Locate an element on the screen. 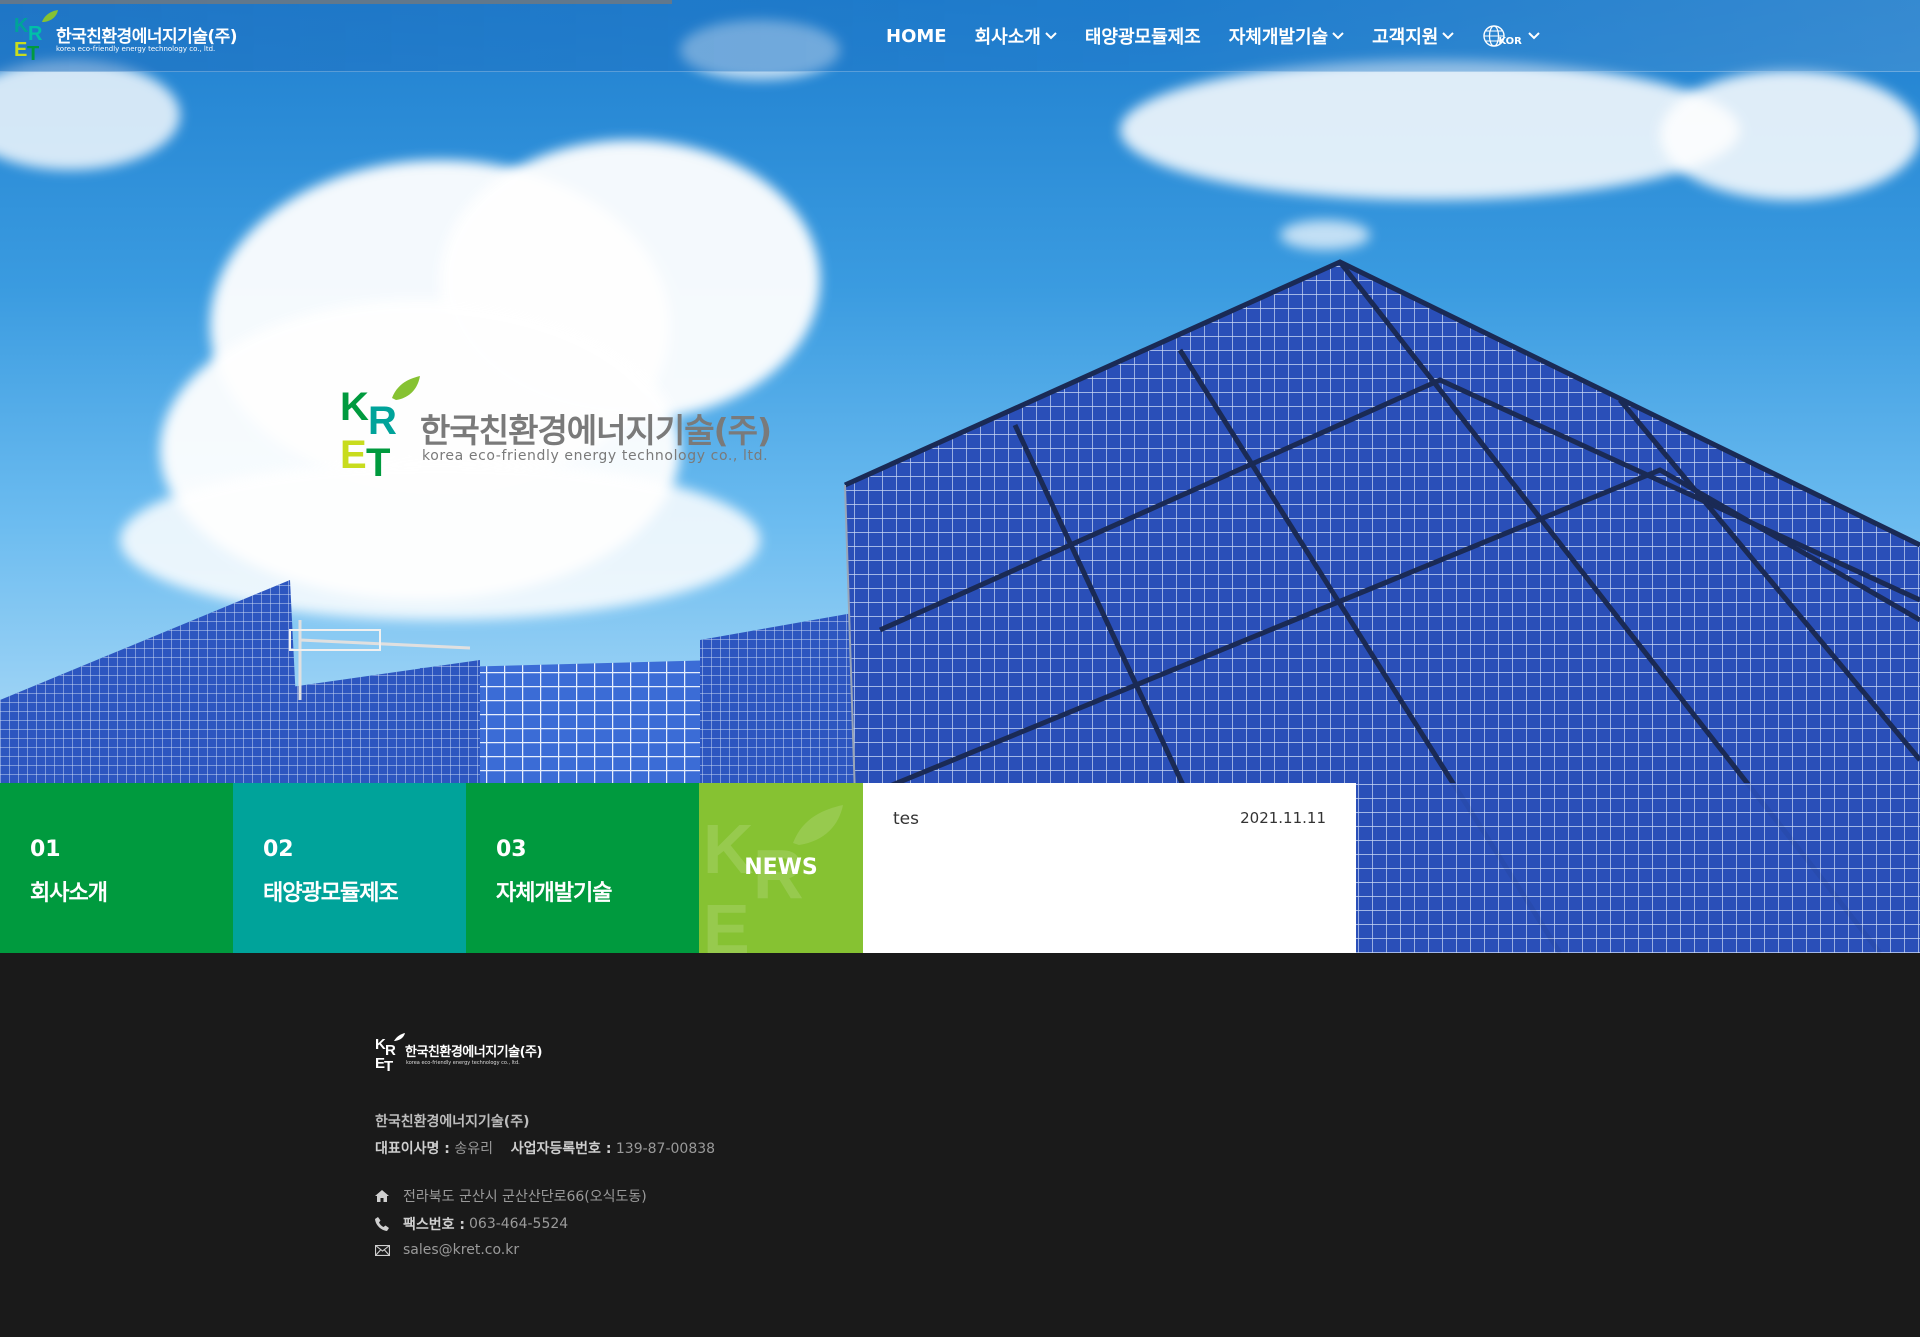  tile-number: 02 is located at coordinates (278, 849).